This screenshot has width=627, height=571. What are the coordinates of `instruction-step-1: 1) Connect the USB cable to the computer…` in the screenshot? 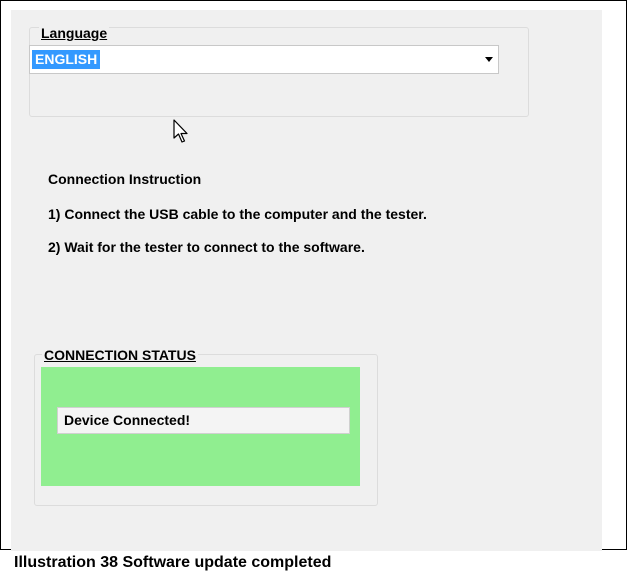 It's located at (237, 214).